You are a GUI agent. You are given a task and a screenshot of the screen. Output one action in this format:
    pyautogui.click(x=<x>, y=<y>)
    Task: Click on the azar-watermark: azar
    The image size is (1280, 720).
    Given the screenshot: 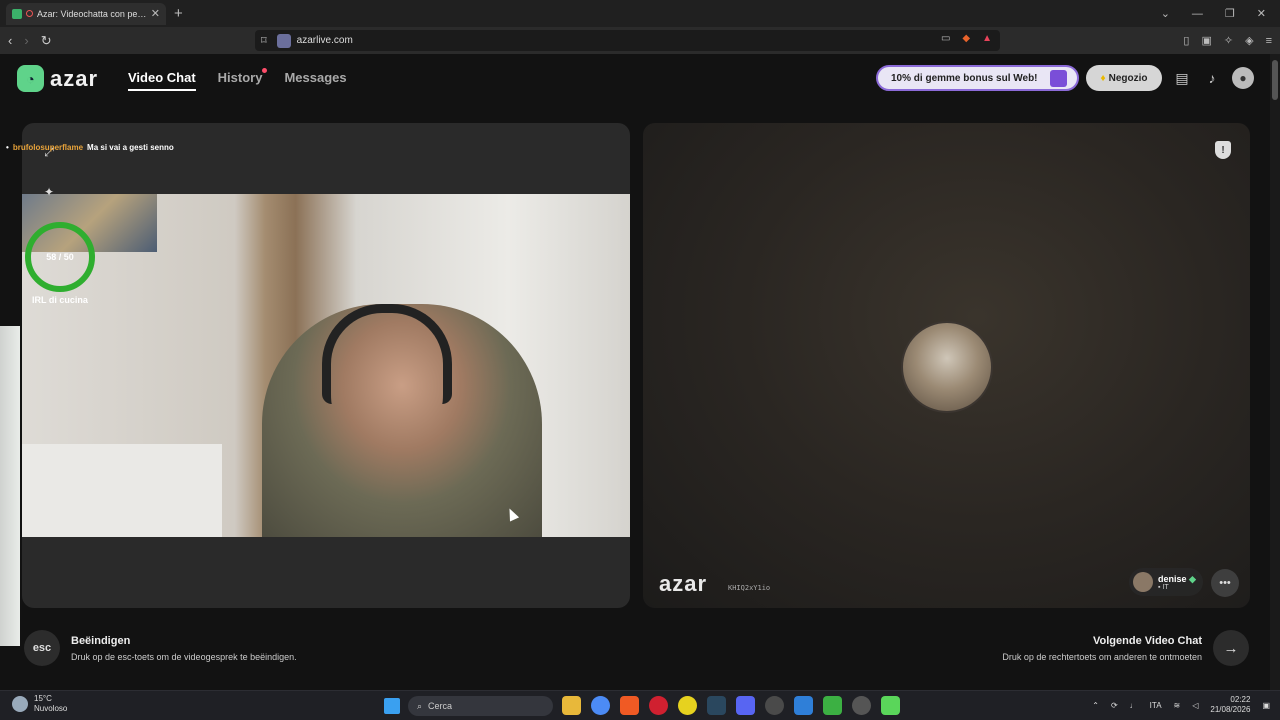 What is the action you would take?
    pyautogui.click(x=683, y=583)
    